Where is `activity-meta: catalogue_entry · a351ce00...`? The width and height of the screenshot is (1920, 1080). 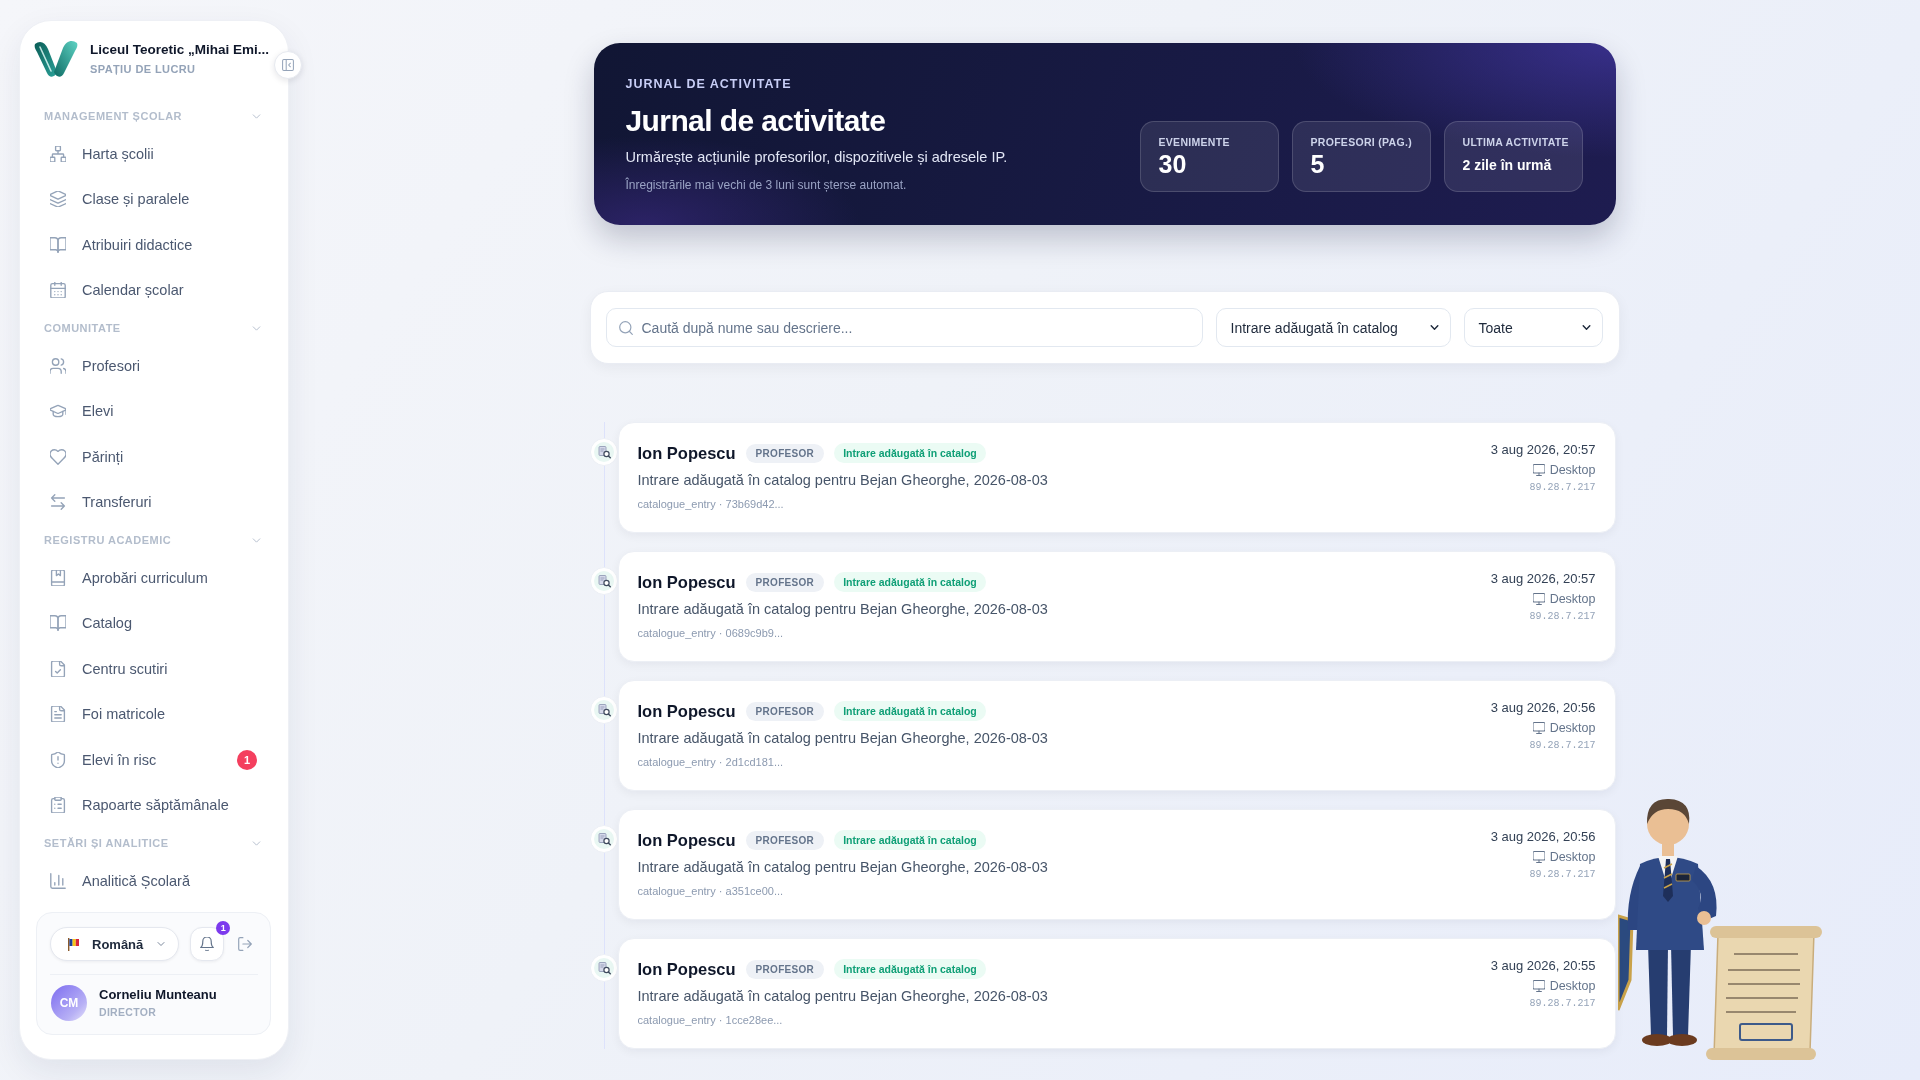 activity-meta: catalogue_entry · a351ce00... is located at coordinates (711, 891).